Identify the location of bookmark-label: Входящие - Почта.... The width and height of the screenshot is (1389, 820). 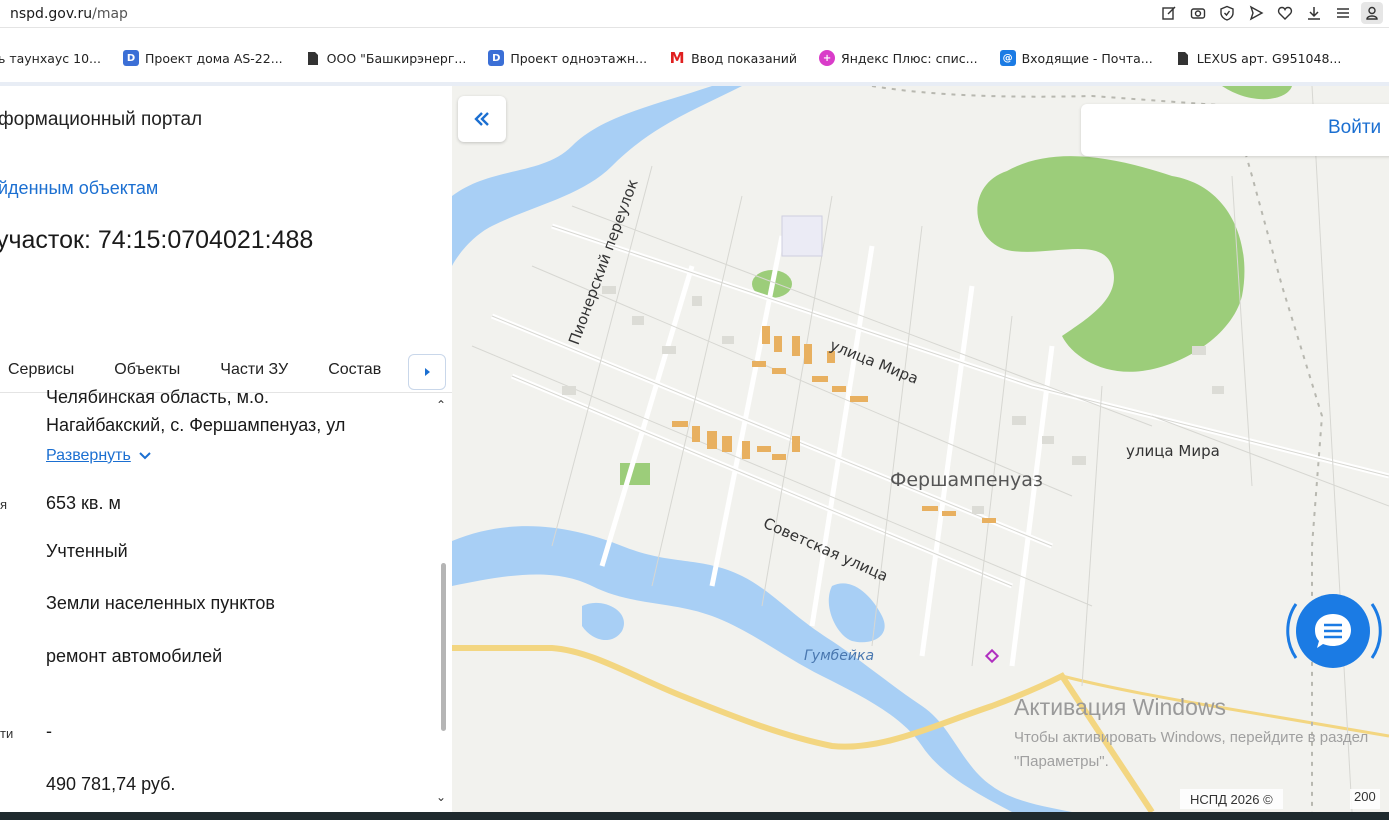
(1087, 58).